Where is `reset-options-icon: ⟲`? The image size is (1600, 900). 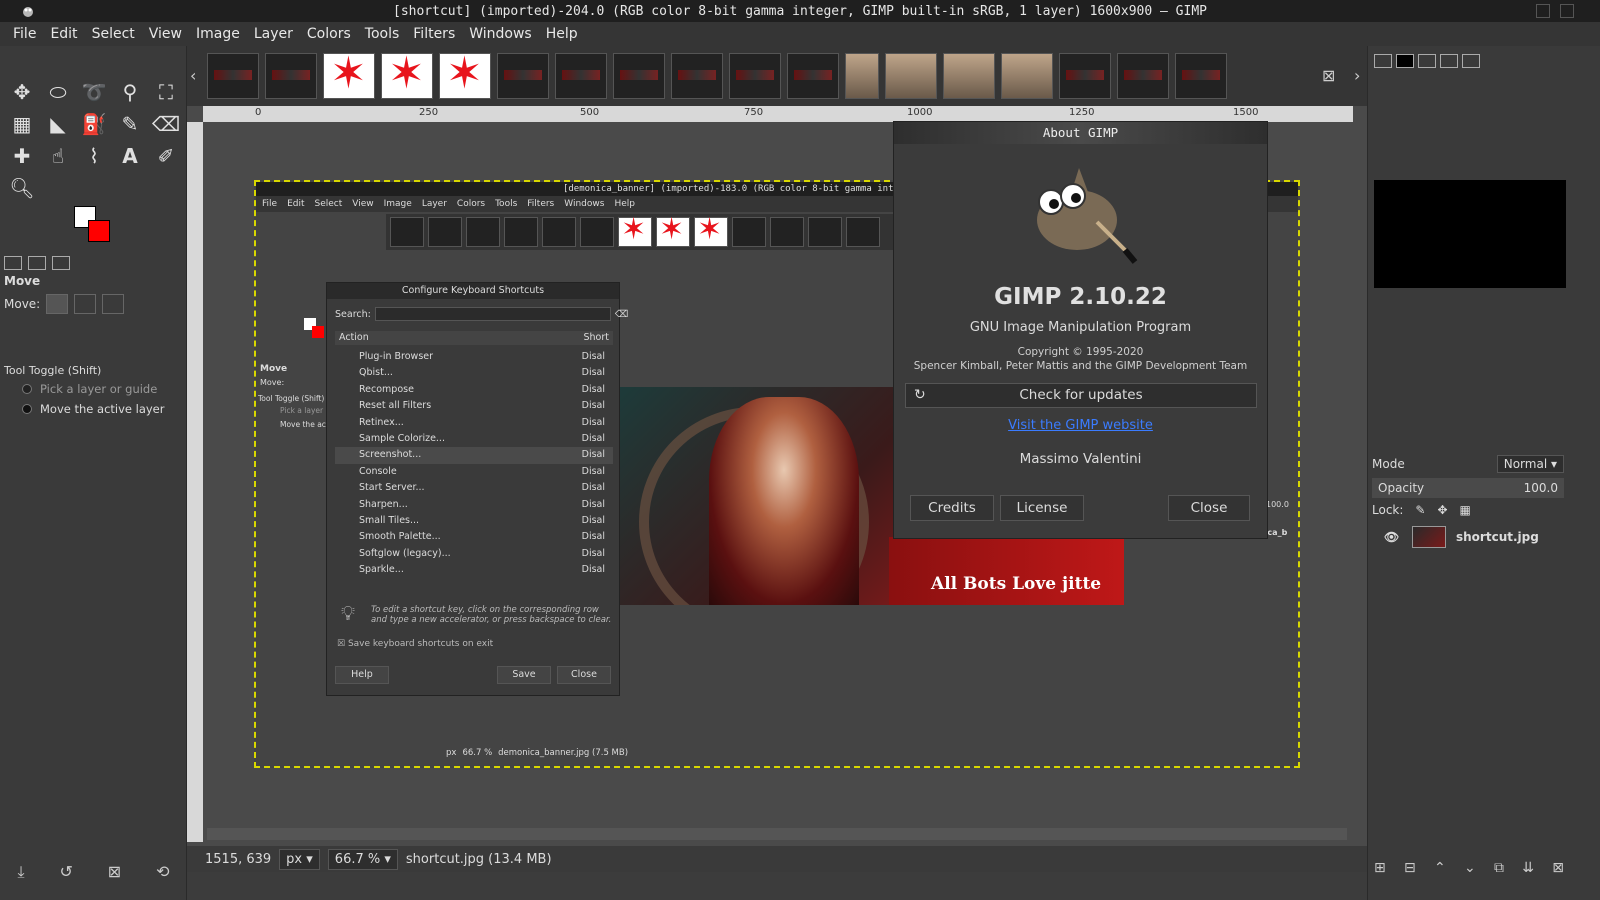
reset-options-icon: ⟲ is located at coordinates (162, 872).